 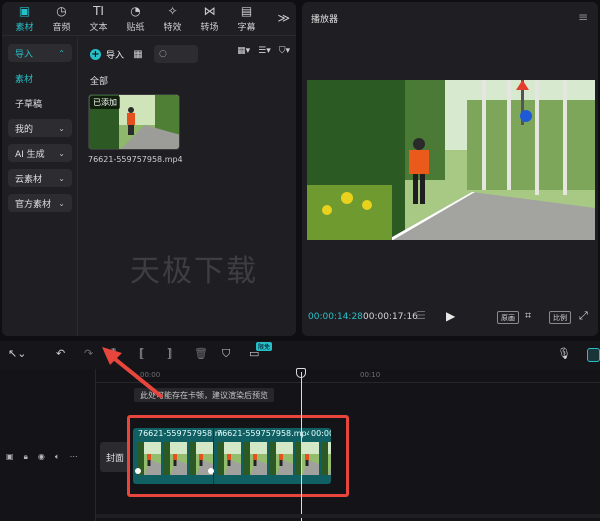 I want to click on media-sidebar: 导入 ⌃ 素材 子草稿 我的 ⌄ AI 生成 ⌄ 云素材 ⌄ 官方素材 ⌄, so click(x=40, y=187).